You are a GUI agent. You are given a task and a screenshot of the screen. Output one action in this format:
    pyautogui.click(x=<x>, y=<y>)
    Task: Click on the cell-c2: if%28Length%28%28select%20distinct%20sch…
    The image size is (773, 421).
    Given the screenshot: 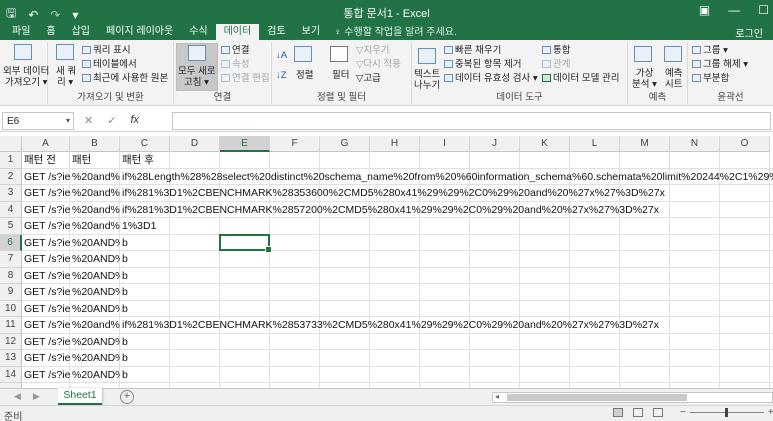 What is the action you would take?
    pyautogui.click(x=446, y=177)
    